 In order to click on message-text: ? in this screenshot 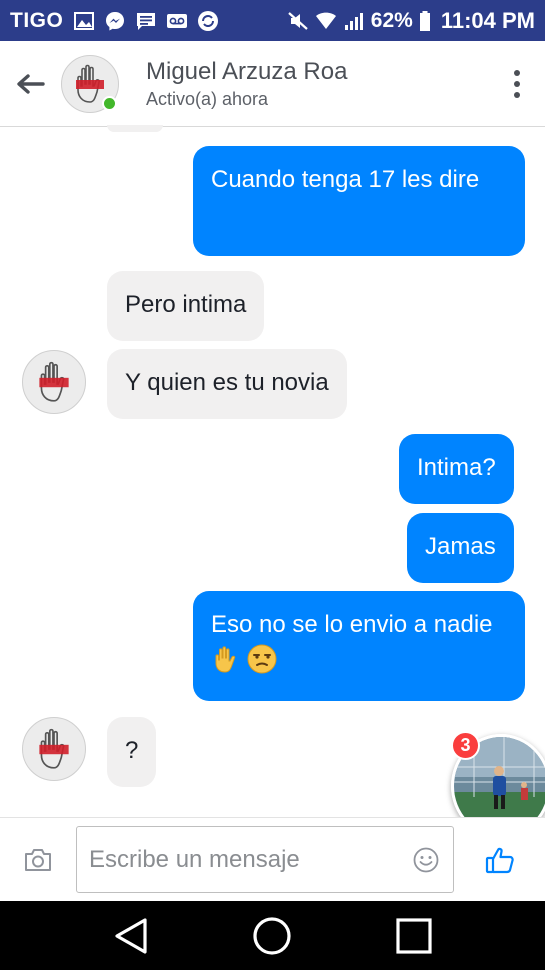, I will do `click(132, 750)`.